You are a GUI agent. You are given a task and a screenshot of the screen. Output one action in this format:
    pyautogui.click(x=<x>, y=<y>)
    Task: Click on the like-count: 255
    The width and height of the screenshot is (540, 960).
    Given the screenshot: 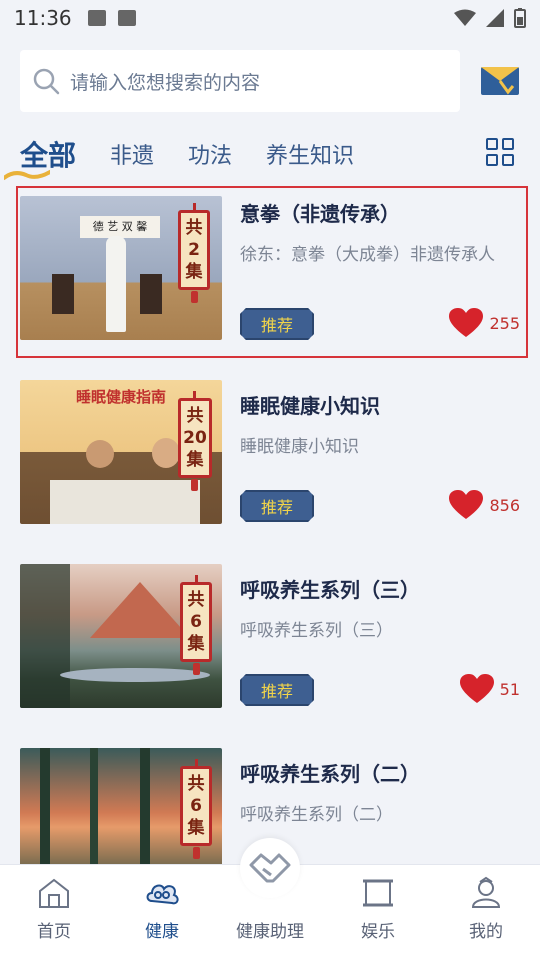 What is the action you would take?
    pyautogui.click(x=504, y=323)
    